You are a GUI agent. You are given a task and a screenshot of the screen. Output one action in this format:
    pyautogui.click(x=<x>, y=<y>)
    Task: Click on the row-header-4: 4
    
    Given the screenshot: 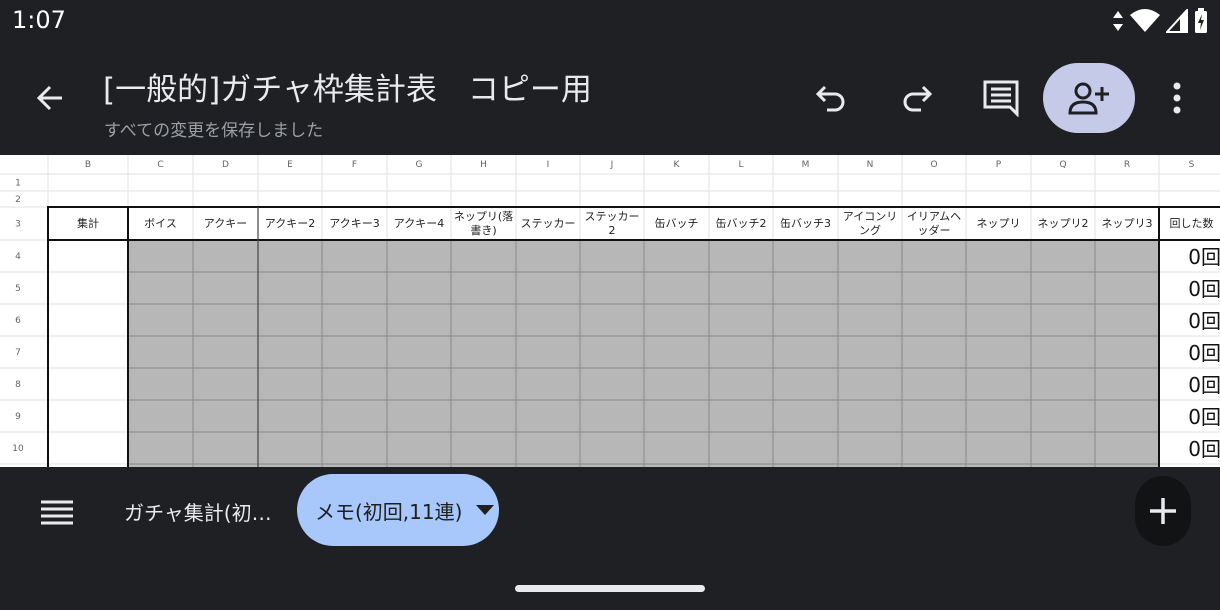 What is the action you would take?
    pyautogui.click(x=18, y=257)
    